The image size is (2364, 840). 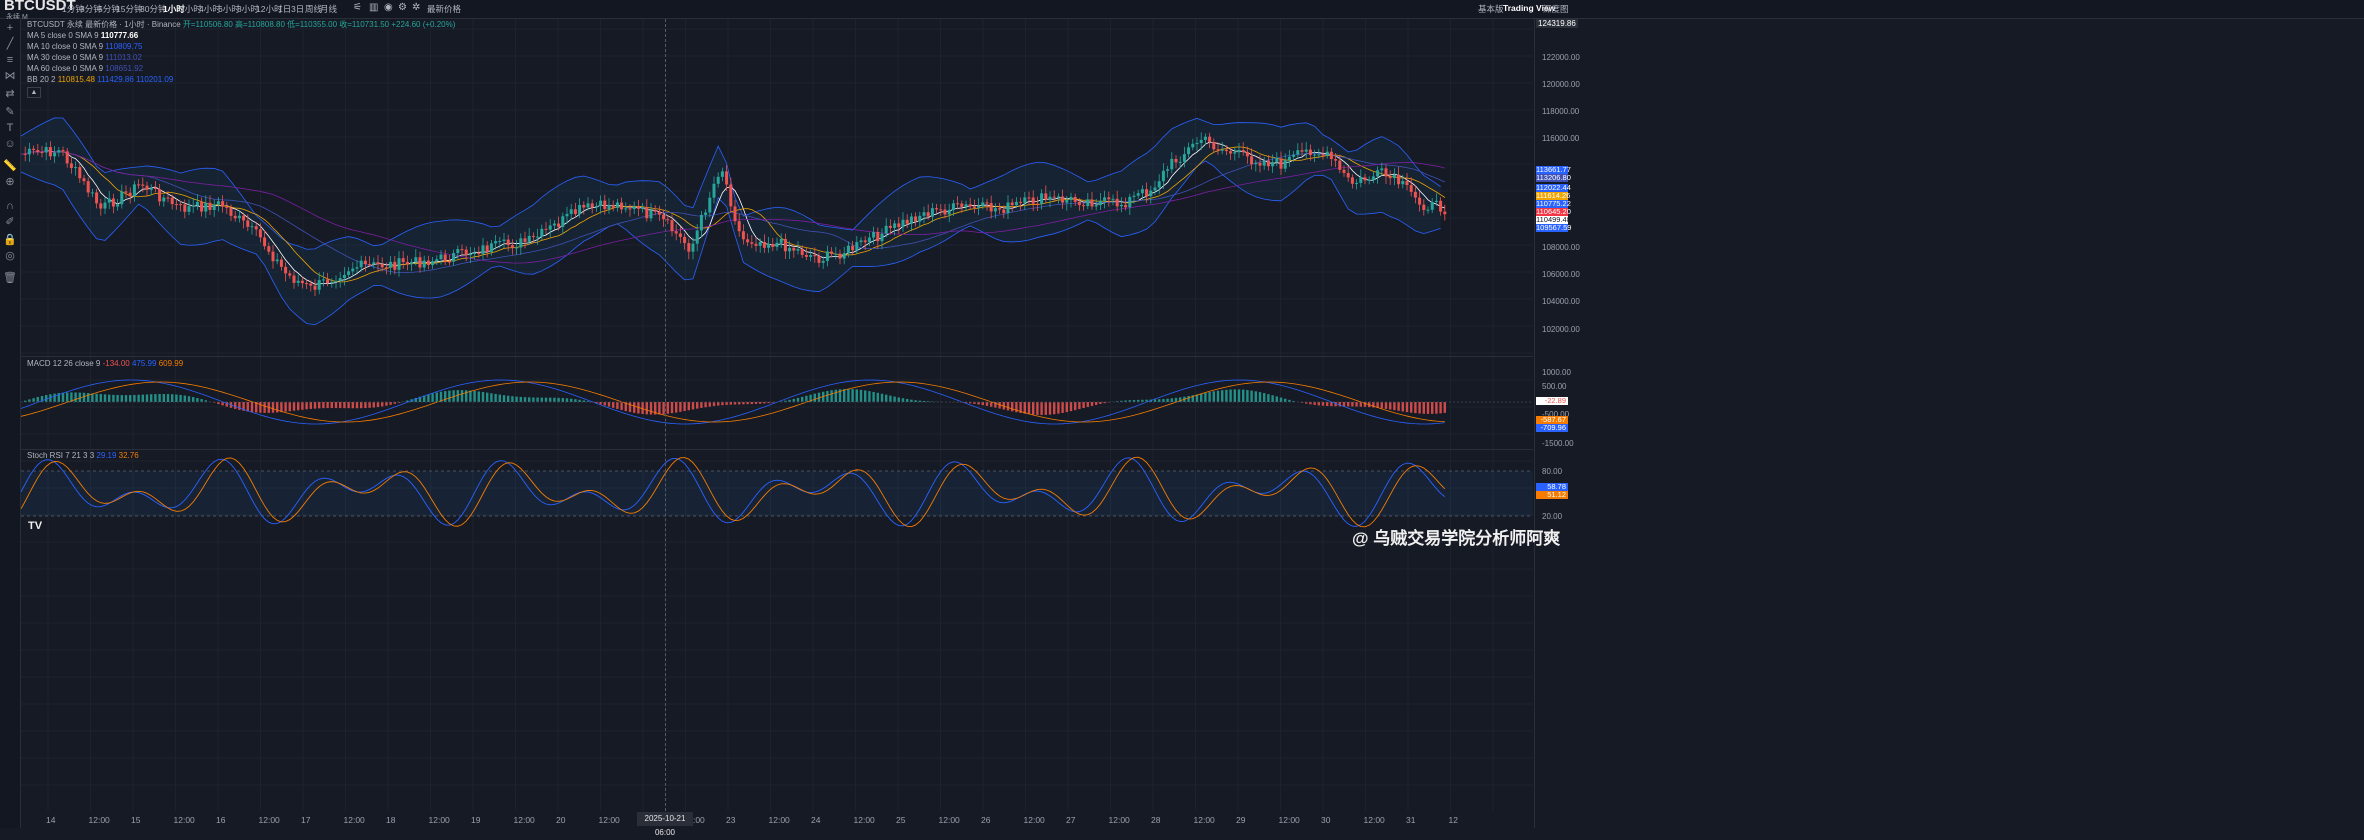 I want to click on bb-legend: BB 20 2 110815.48 111429.86 110201.09, so click(x=100, y=79).